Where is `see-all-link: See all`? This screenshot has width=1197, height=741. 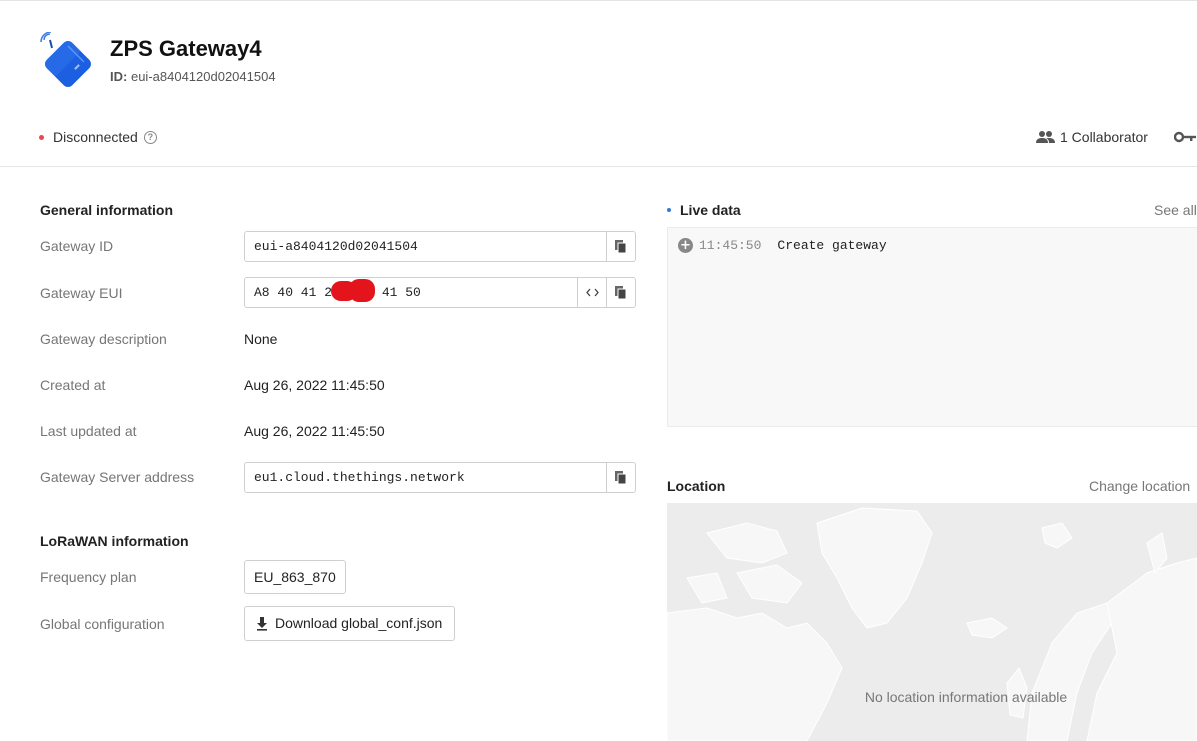
see-all-link: See all is located at coordinates (1175, 210).